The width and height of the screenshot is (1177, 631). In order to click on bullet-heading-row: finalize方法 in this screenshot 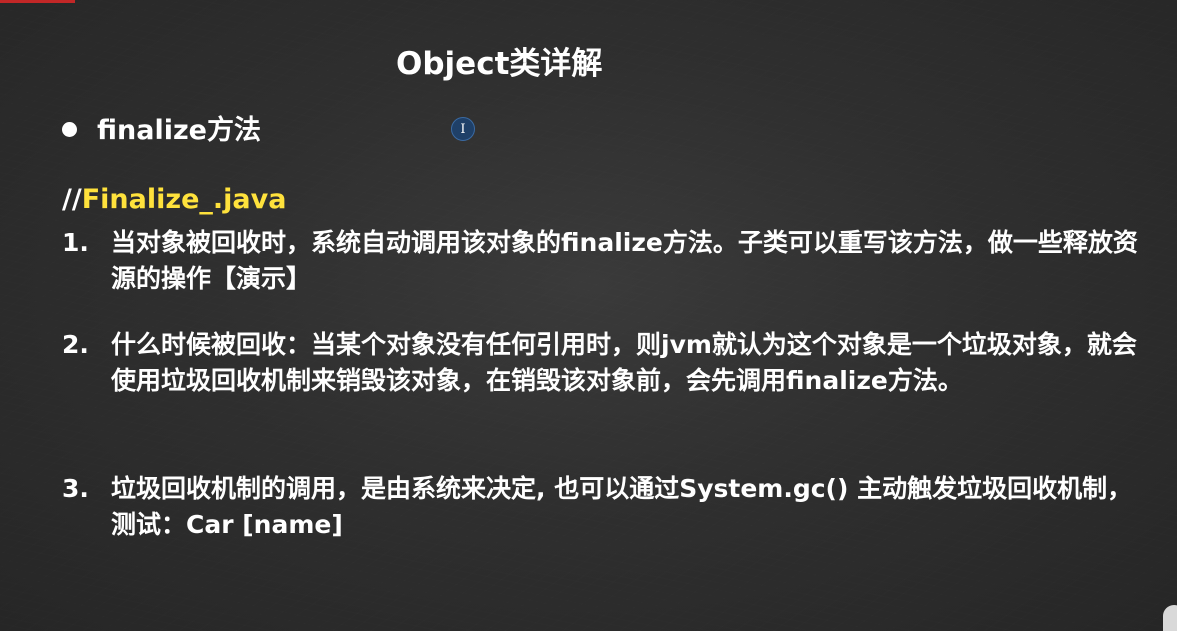, I will do `click(161, 127)`.